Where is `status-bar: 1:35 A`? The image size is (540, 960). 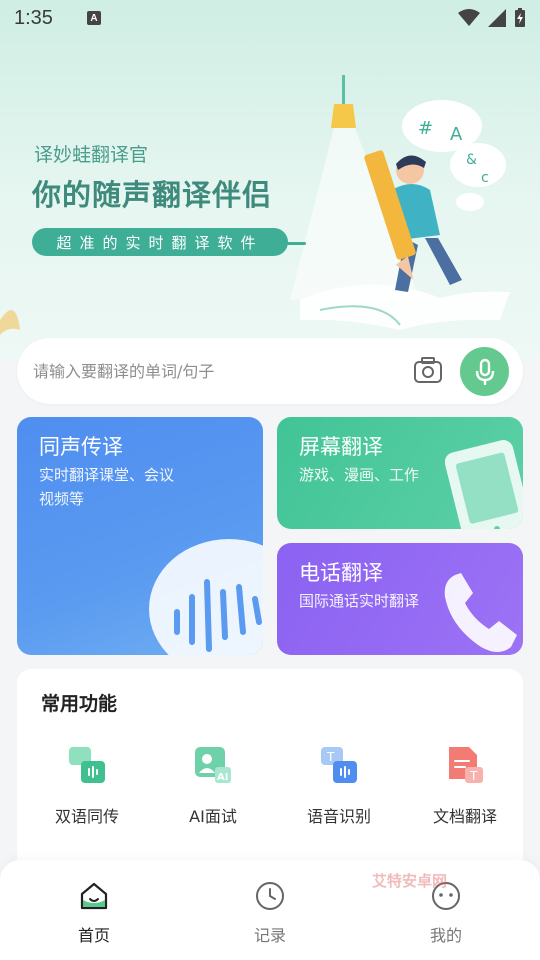 status-bar: 1:35 A is located at coordinates (270, 18).